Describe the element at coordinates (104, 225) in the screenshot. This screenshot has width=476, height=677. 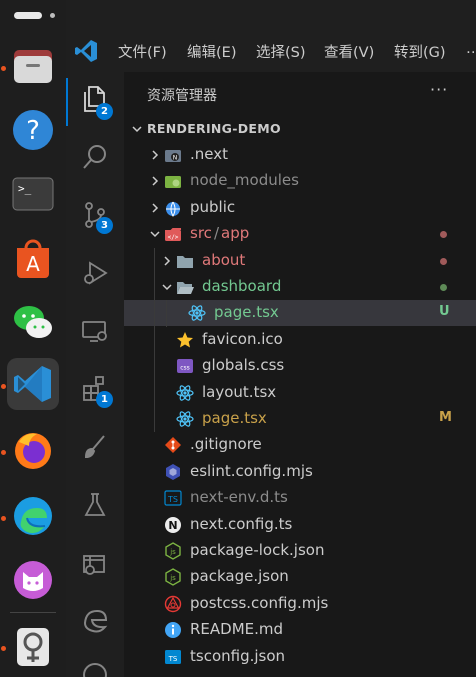
I see `source-control-badge: 3` at that location.